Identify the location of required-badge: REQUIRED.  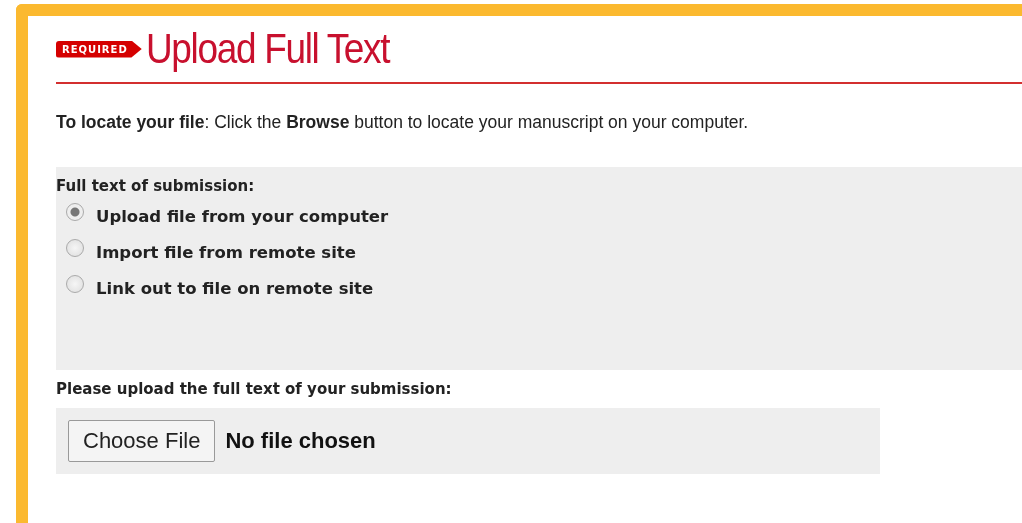
(99, 49).